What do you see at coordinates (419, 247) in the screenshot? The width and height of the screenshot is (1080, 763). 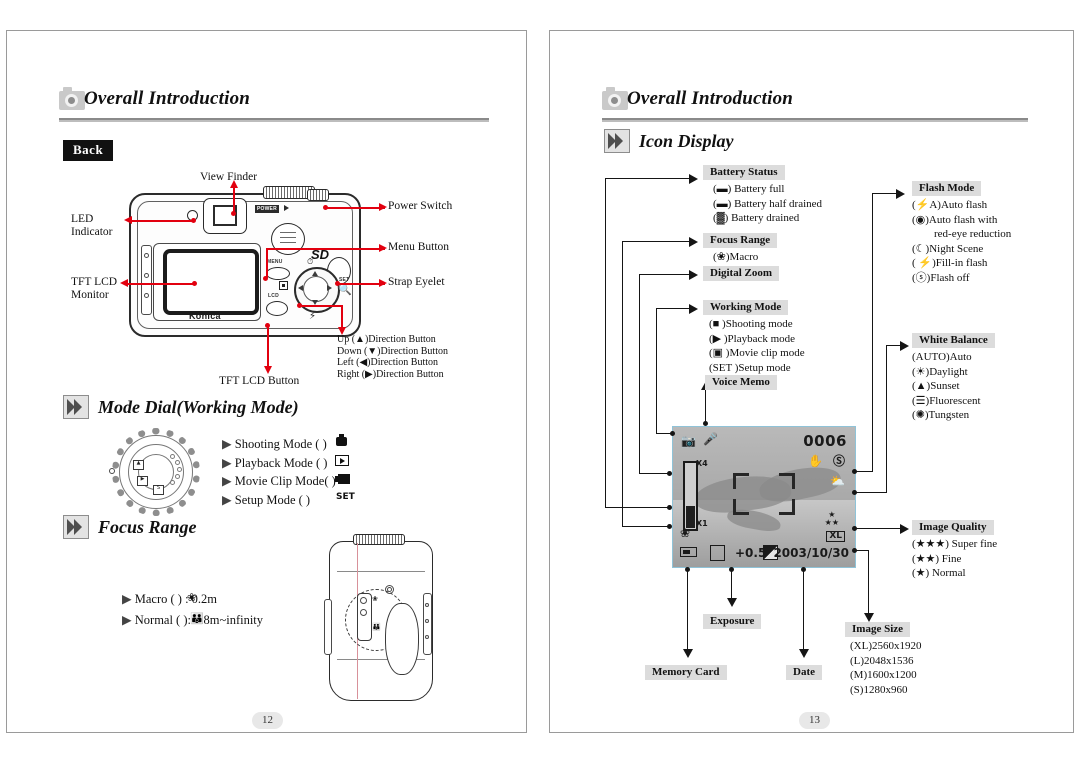 I see `menu-button-label: Menu Button` at bounding box center [419, 247].